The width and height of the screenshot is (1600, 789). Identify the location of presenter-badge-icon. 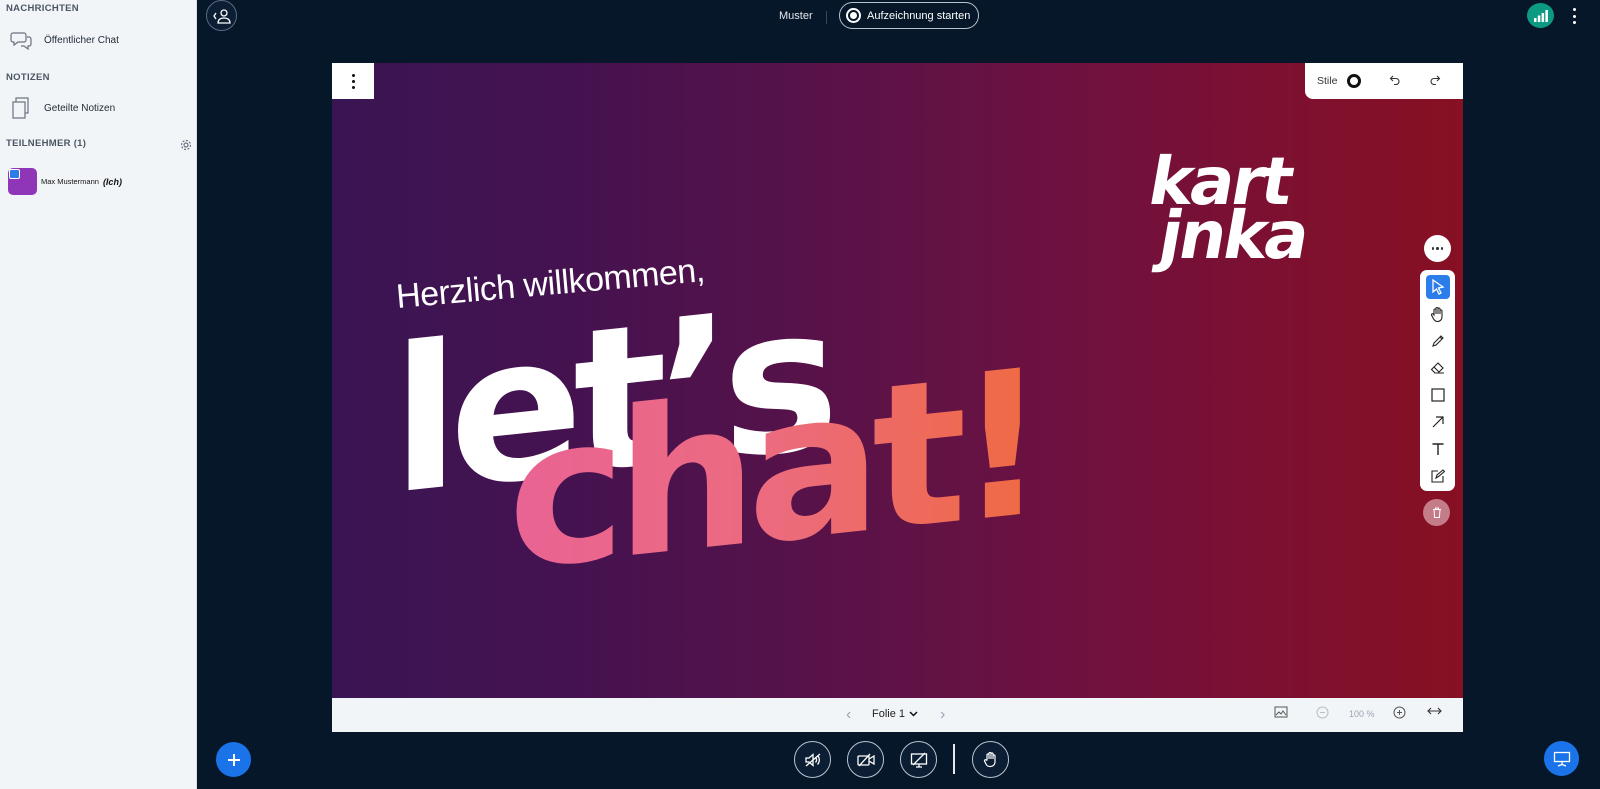
(14, 174).